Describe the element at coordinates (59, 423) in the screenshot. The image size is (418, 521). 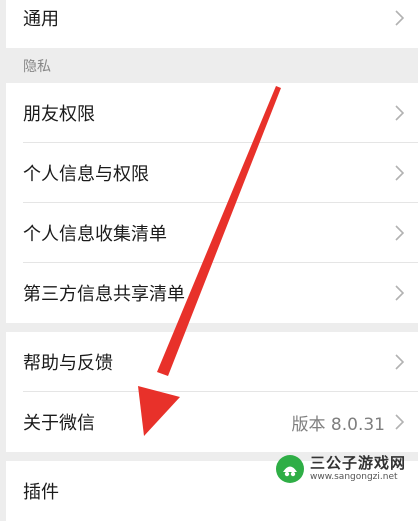
I see `settings-item-label: 关于微信` at that location.